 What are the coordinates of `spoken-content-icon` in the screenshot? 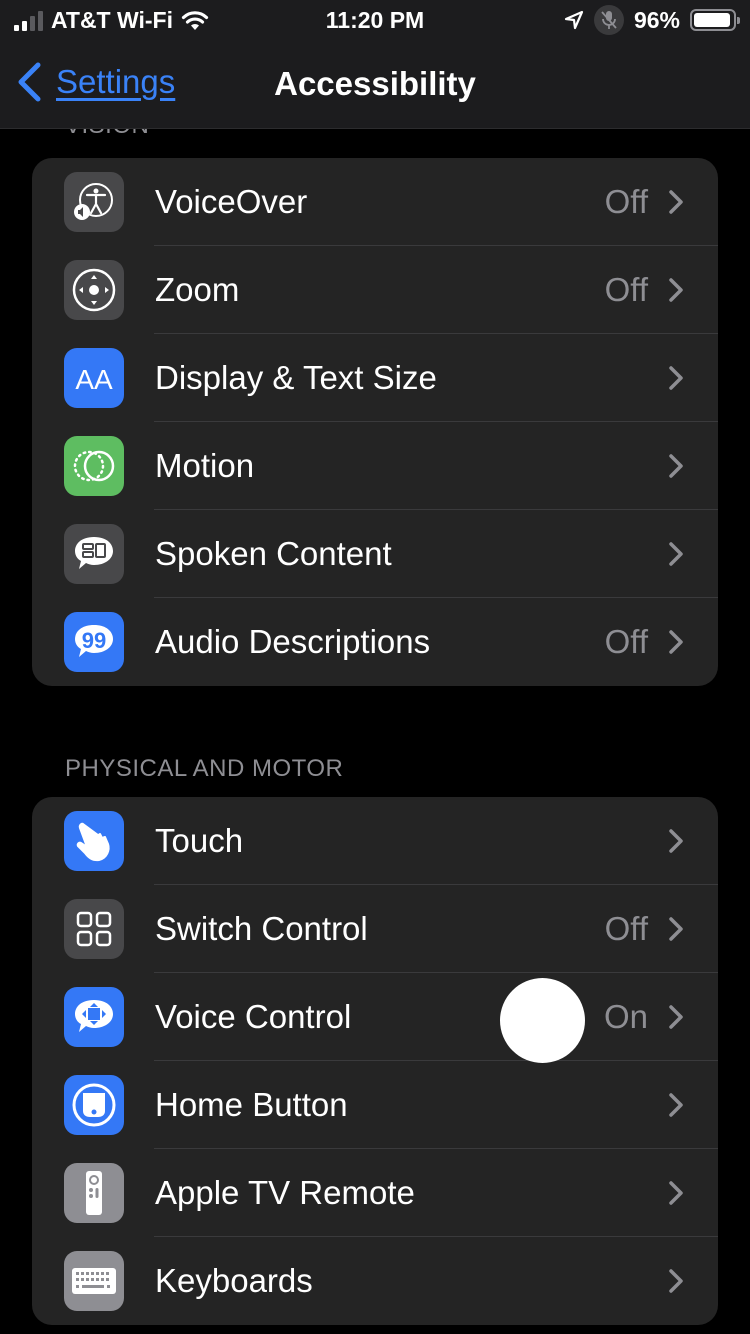 It's located at (94, 554).